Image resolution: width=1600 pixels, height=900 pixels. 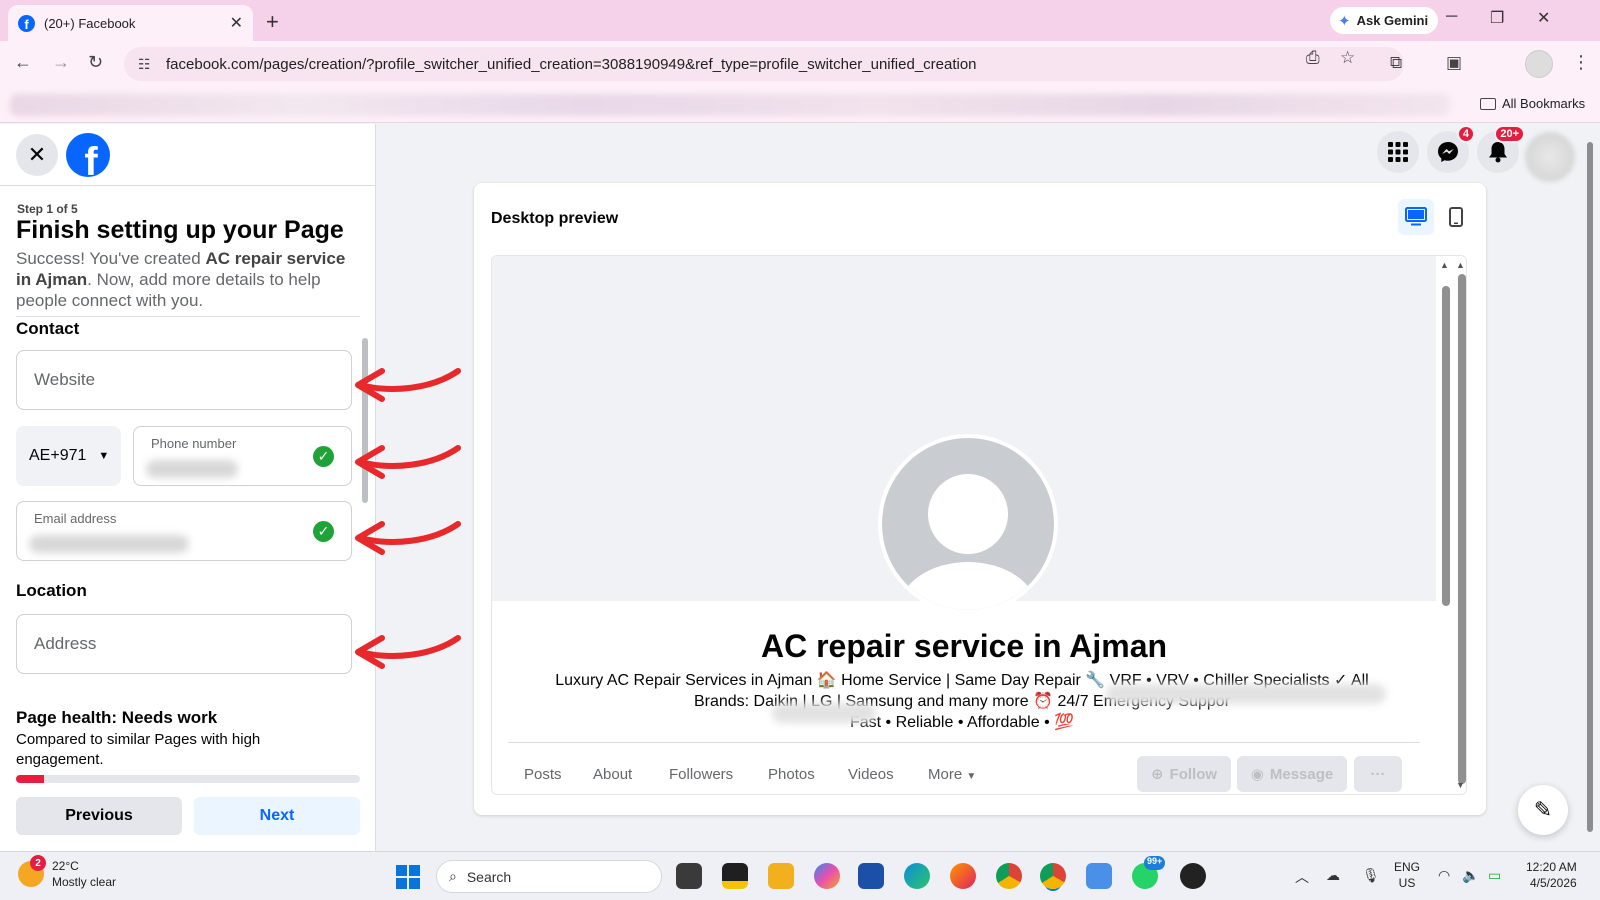 I want to click on keyboard-region: US, so click(x=1407, y=883).